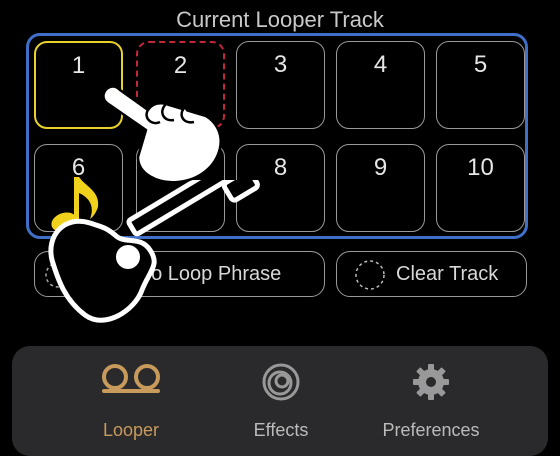 This screenshot has width=560, height=456. Describe the element at coordinates (280, 167) in the screenshot. I see `track-number: 8` at that location.